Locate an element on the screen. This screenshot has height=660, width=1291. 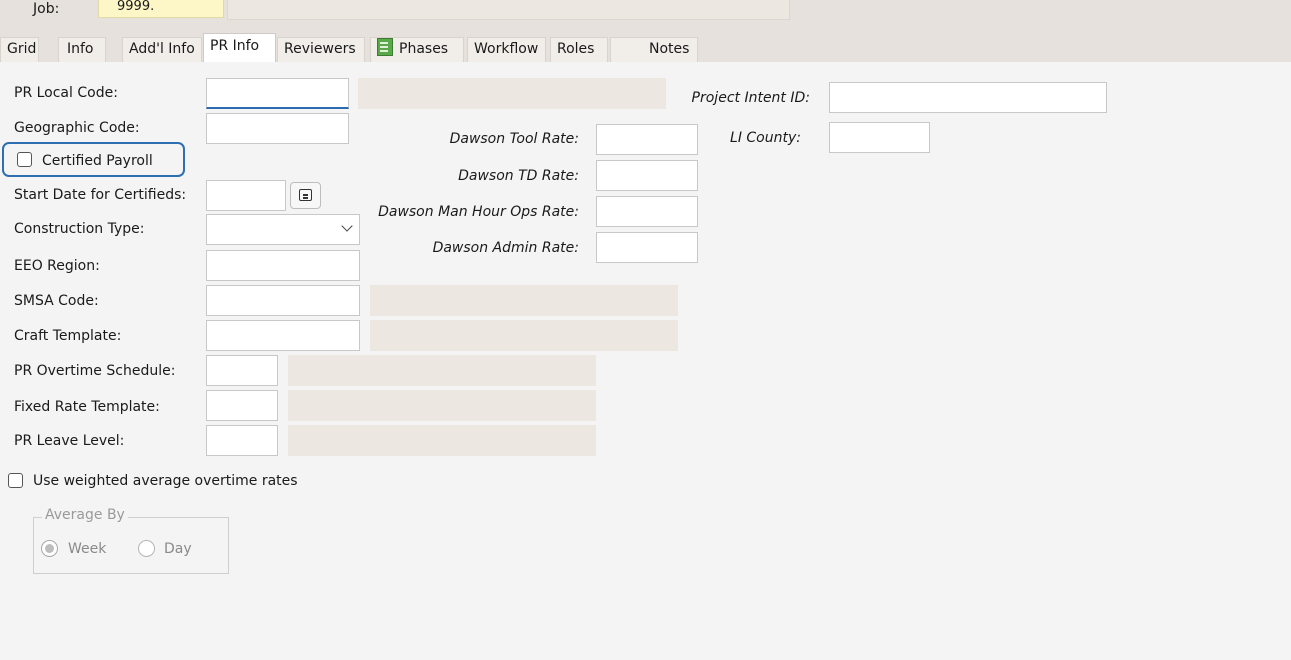
certified-payroll-label: Certified Payroll is located at coordinates (97, 161).